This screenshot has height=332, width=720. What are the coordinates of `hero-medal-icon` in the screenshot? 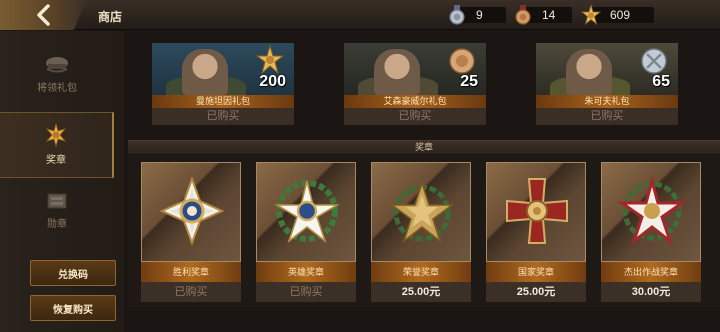 It's located at (307, 212).